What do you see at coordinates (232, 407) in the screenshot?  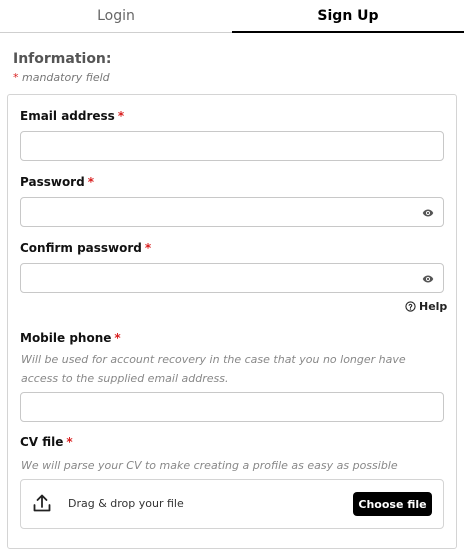 I see `mobile-phone-field` at bounding box center [232, 407].